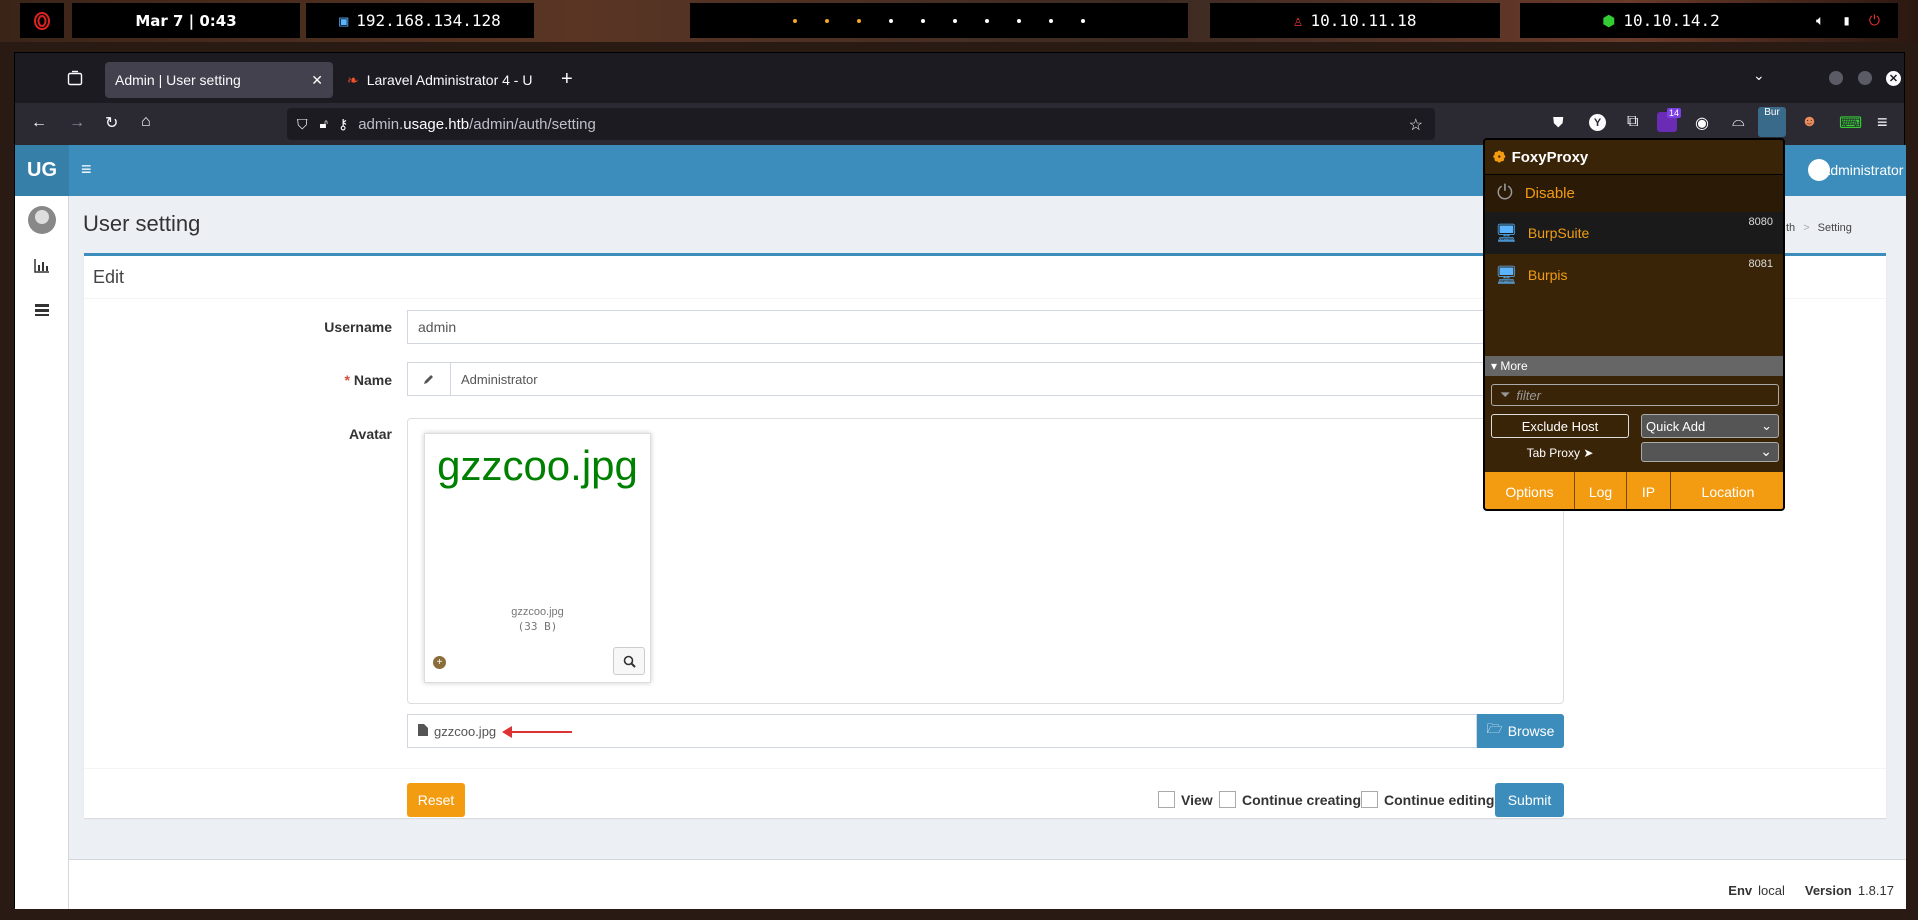 The height and width of the screenshot is (920, 1918). Describe the element at coordinates (1302, 799) in the screenshot. I see `checkbox-label: Continue creating` at that location.